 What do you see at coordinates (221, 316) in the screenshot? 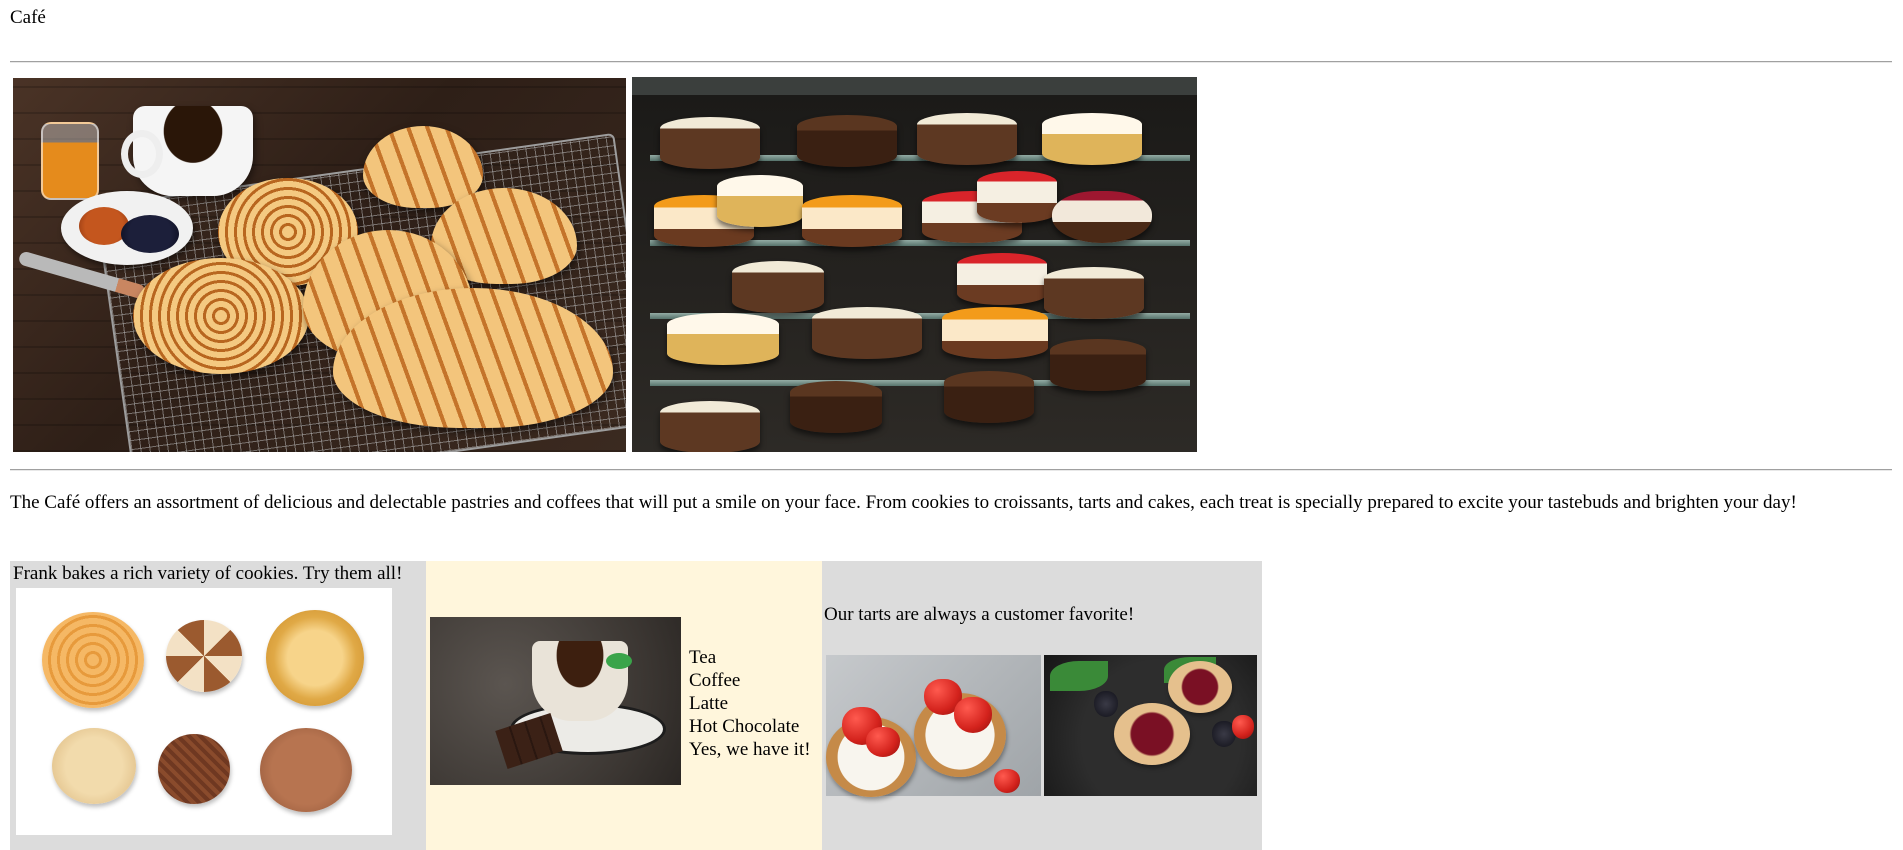
I see `cinnamon-roll` at bounding box center [221, 316].